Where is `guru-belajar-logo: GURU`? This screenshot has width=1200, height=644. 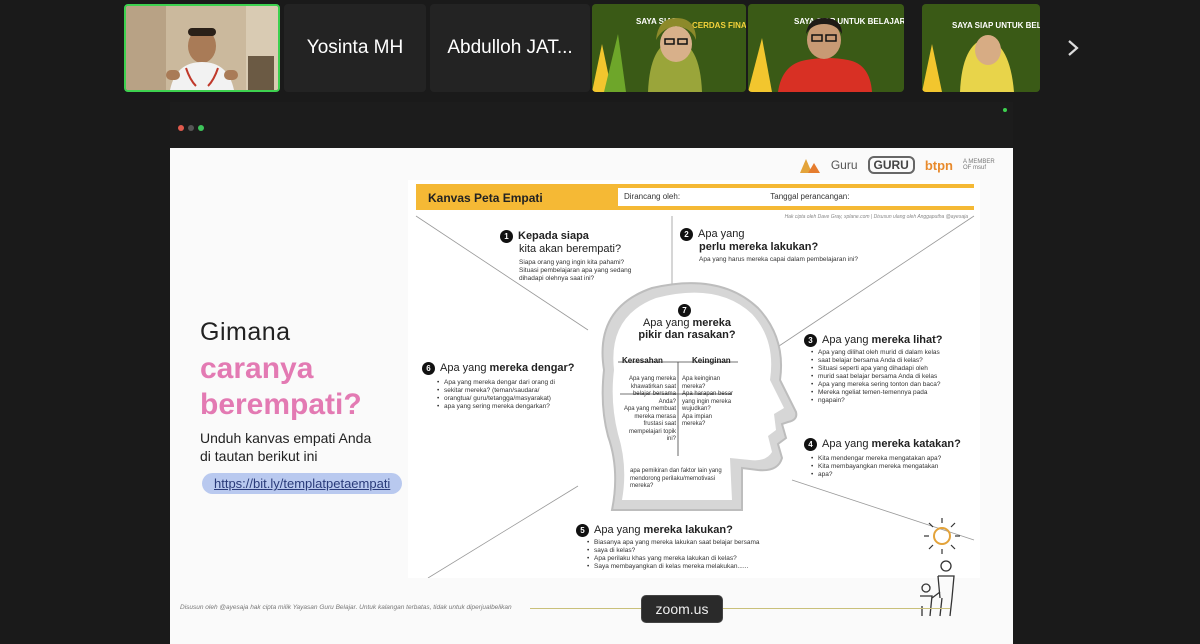
guru-belajar-logo: GURU is located at coordinates (891, 165).